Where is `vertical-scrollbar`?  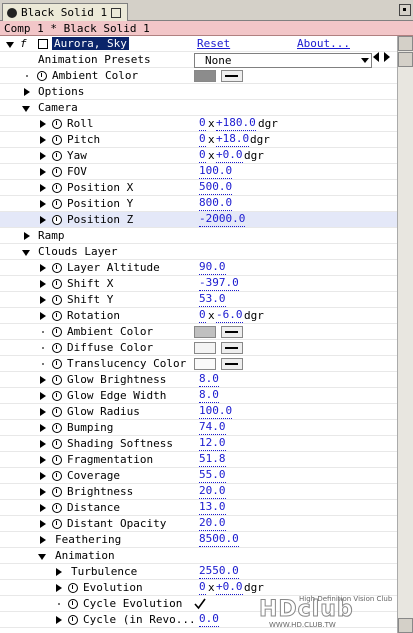 vertical-scrollbar is located at coordinates (405, 334).